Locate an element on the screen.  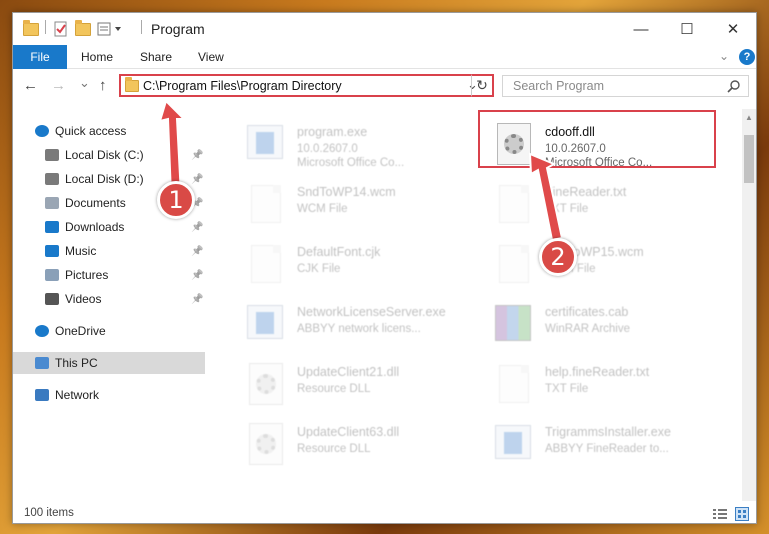
search-input: Search Program is located at coordinates (558, 86).